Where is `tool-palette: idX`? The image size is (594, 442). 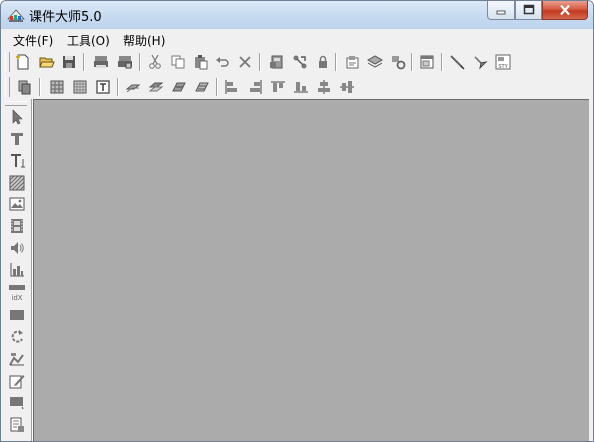
tool-palette: idX is located at coordinates (16, 270).